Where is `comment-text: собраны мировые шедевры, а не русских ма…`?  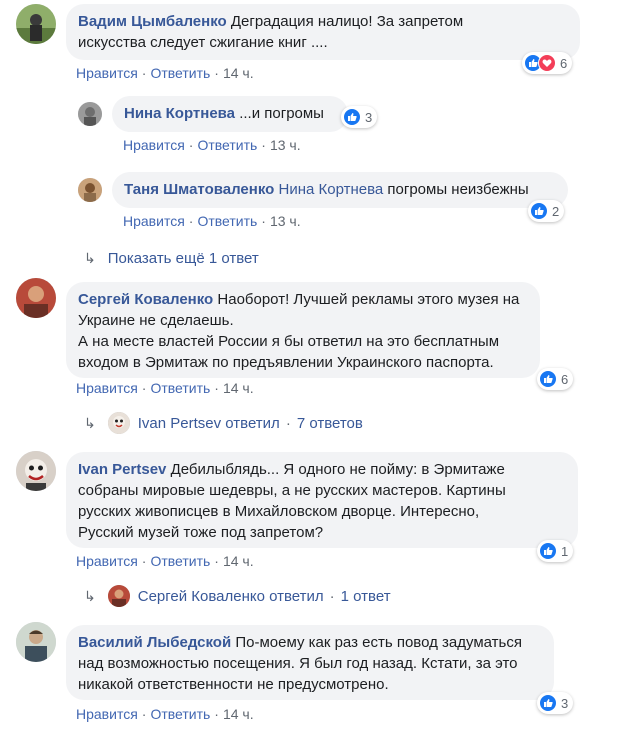
comment-text: собраны мировые шедевры, а не русских ма… is located at coordinates (292, 490).